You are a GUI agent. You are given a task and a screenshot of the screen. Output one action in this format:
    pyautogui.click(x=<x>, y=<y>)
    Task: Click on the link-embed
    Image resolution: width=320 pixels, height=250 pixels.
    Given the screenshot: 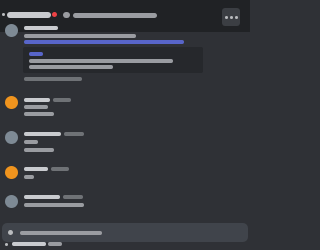 What is the action you would take?
    pyautogui.click(x=113, y=60)
    